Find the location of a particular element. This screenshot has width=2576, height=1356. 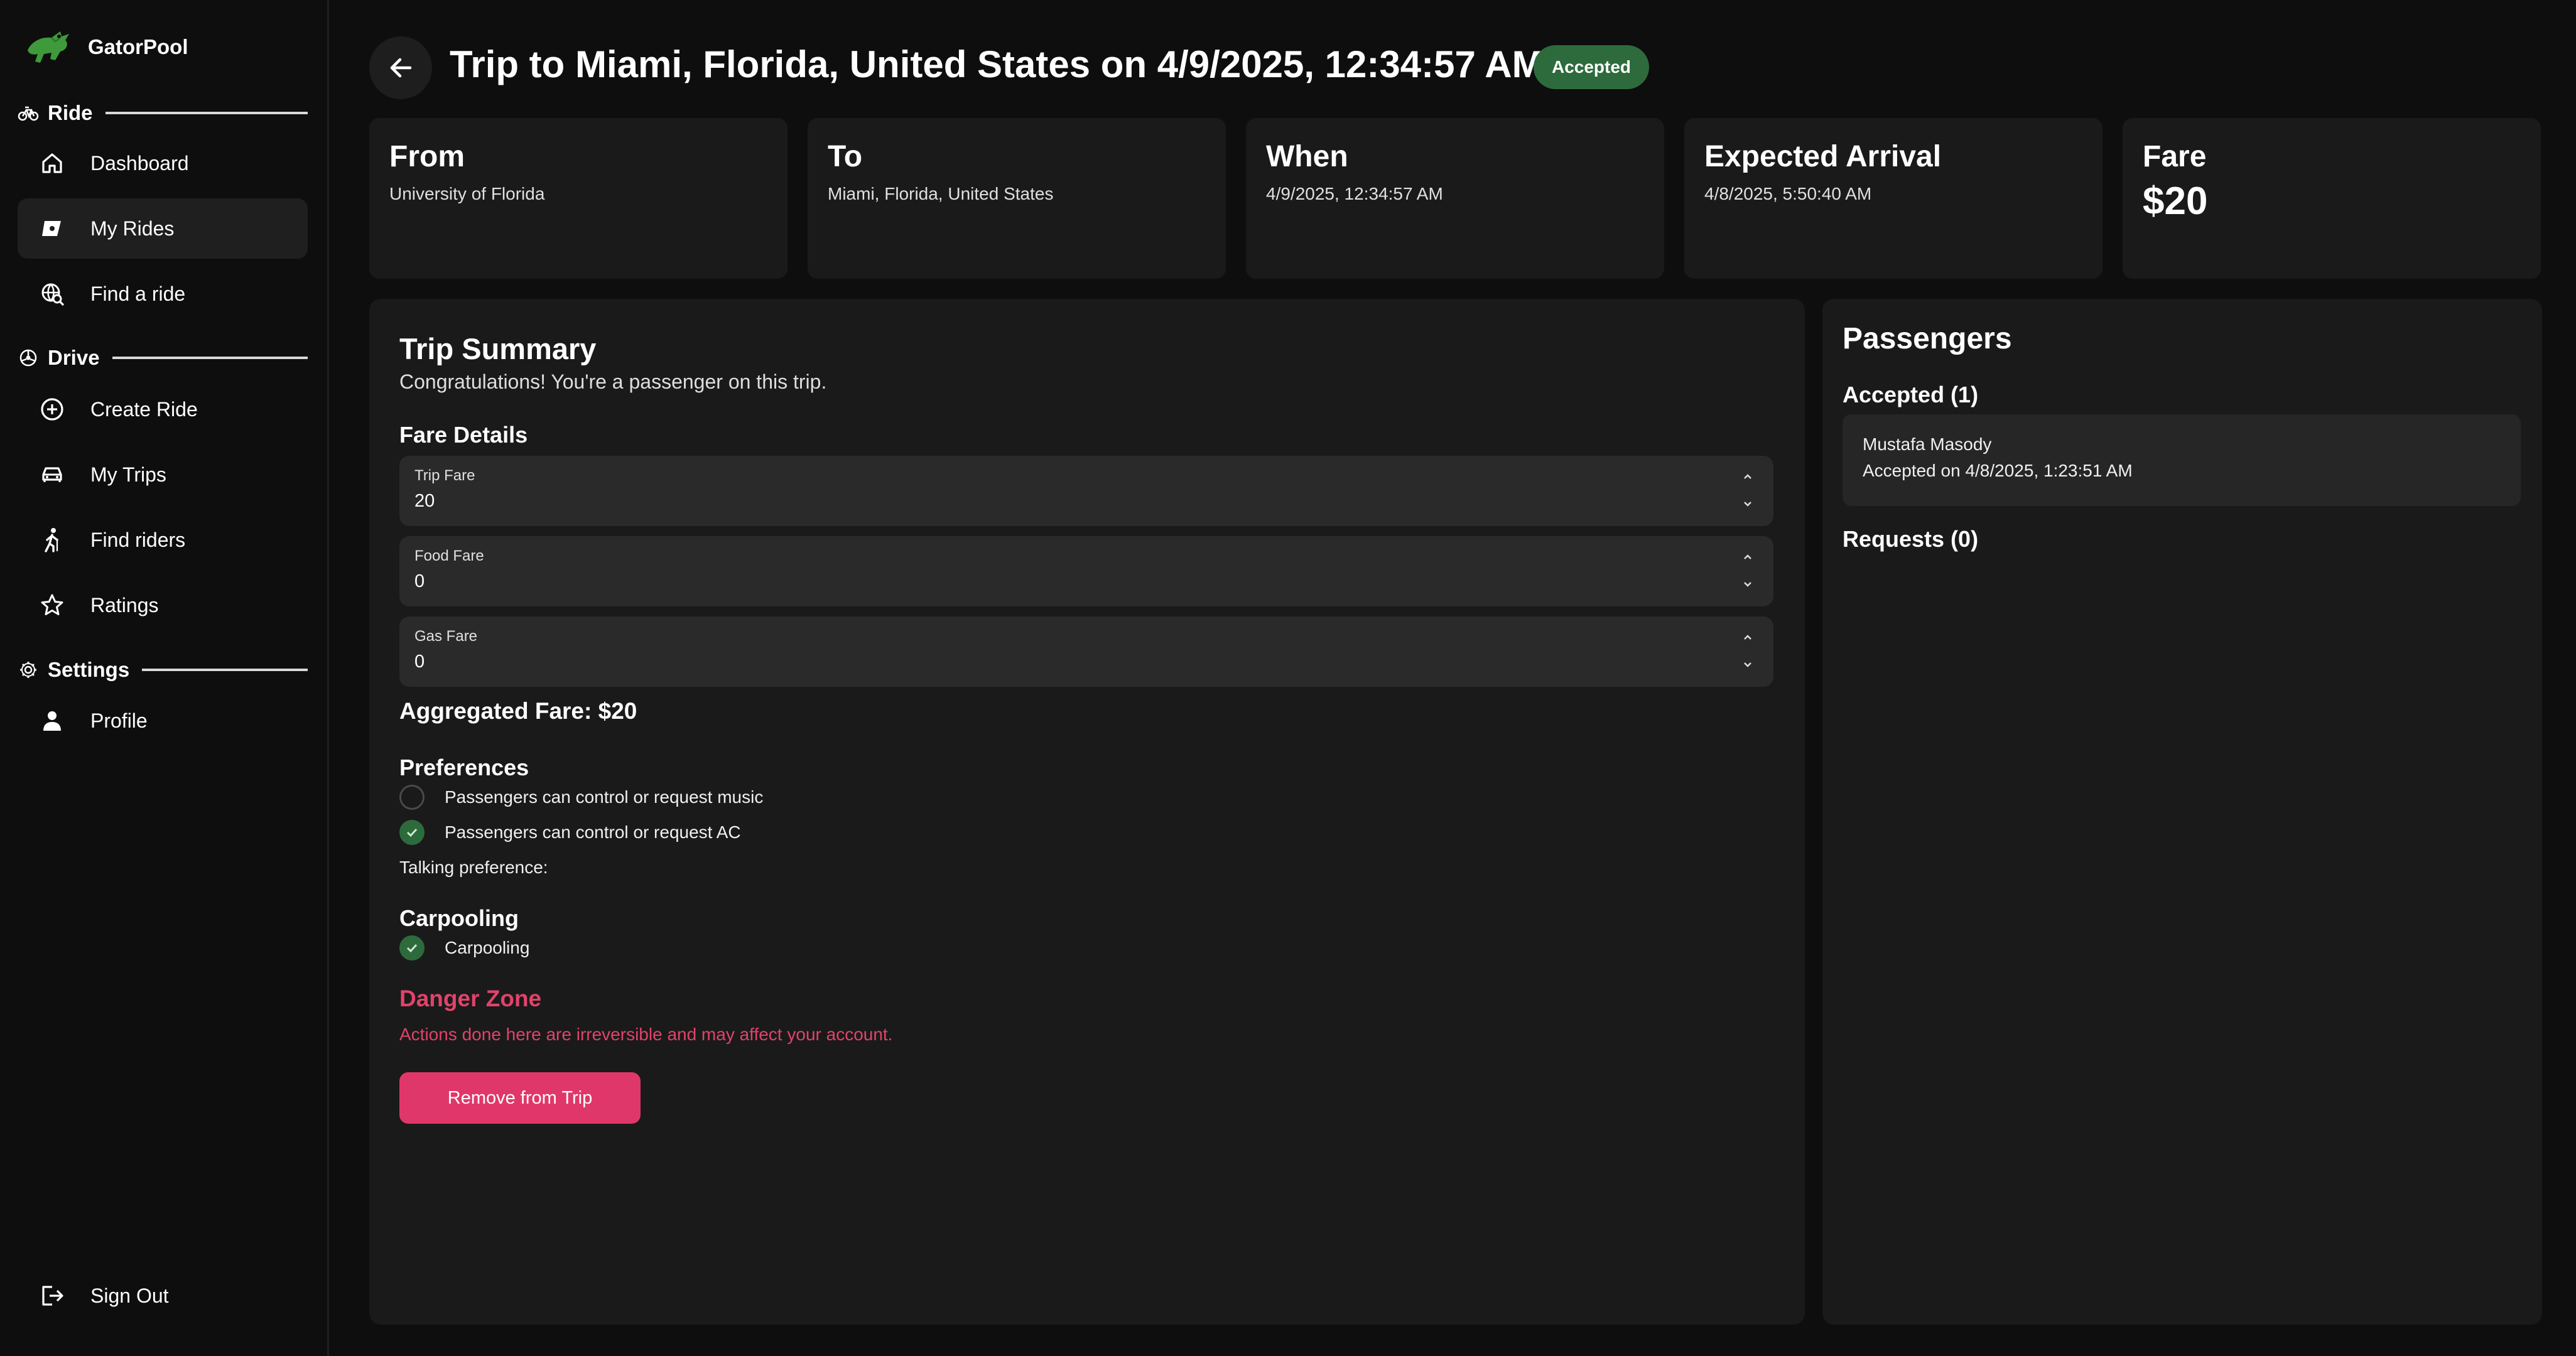

section-title-ride: Ride is located at coordinates (71, 113).